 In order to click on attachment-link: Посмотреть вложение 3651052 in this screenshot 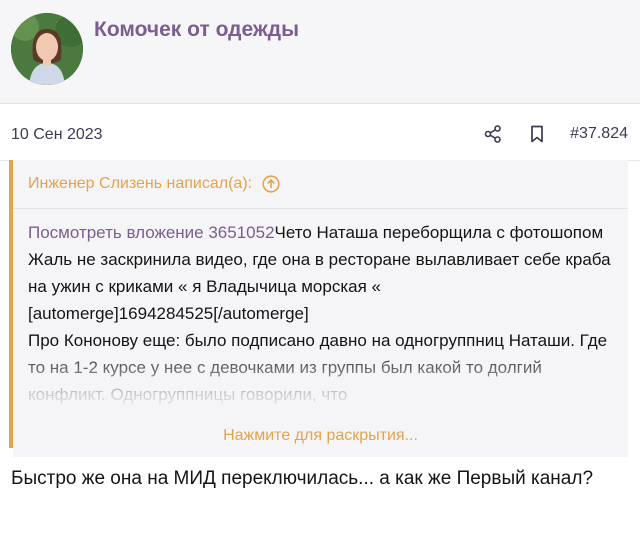, I will do `click(151, 232)`.